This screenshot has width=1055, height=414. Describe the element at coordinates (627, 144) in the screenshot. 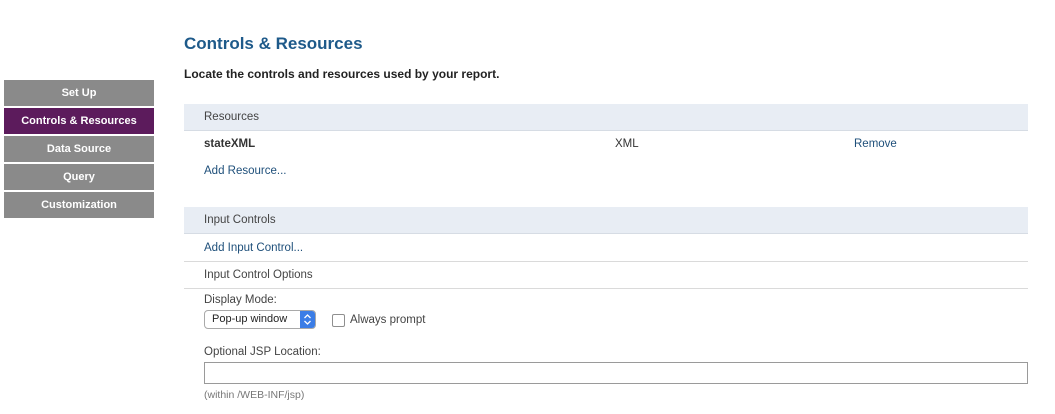

I see `resource-type: XML` at that location.